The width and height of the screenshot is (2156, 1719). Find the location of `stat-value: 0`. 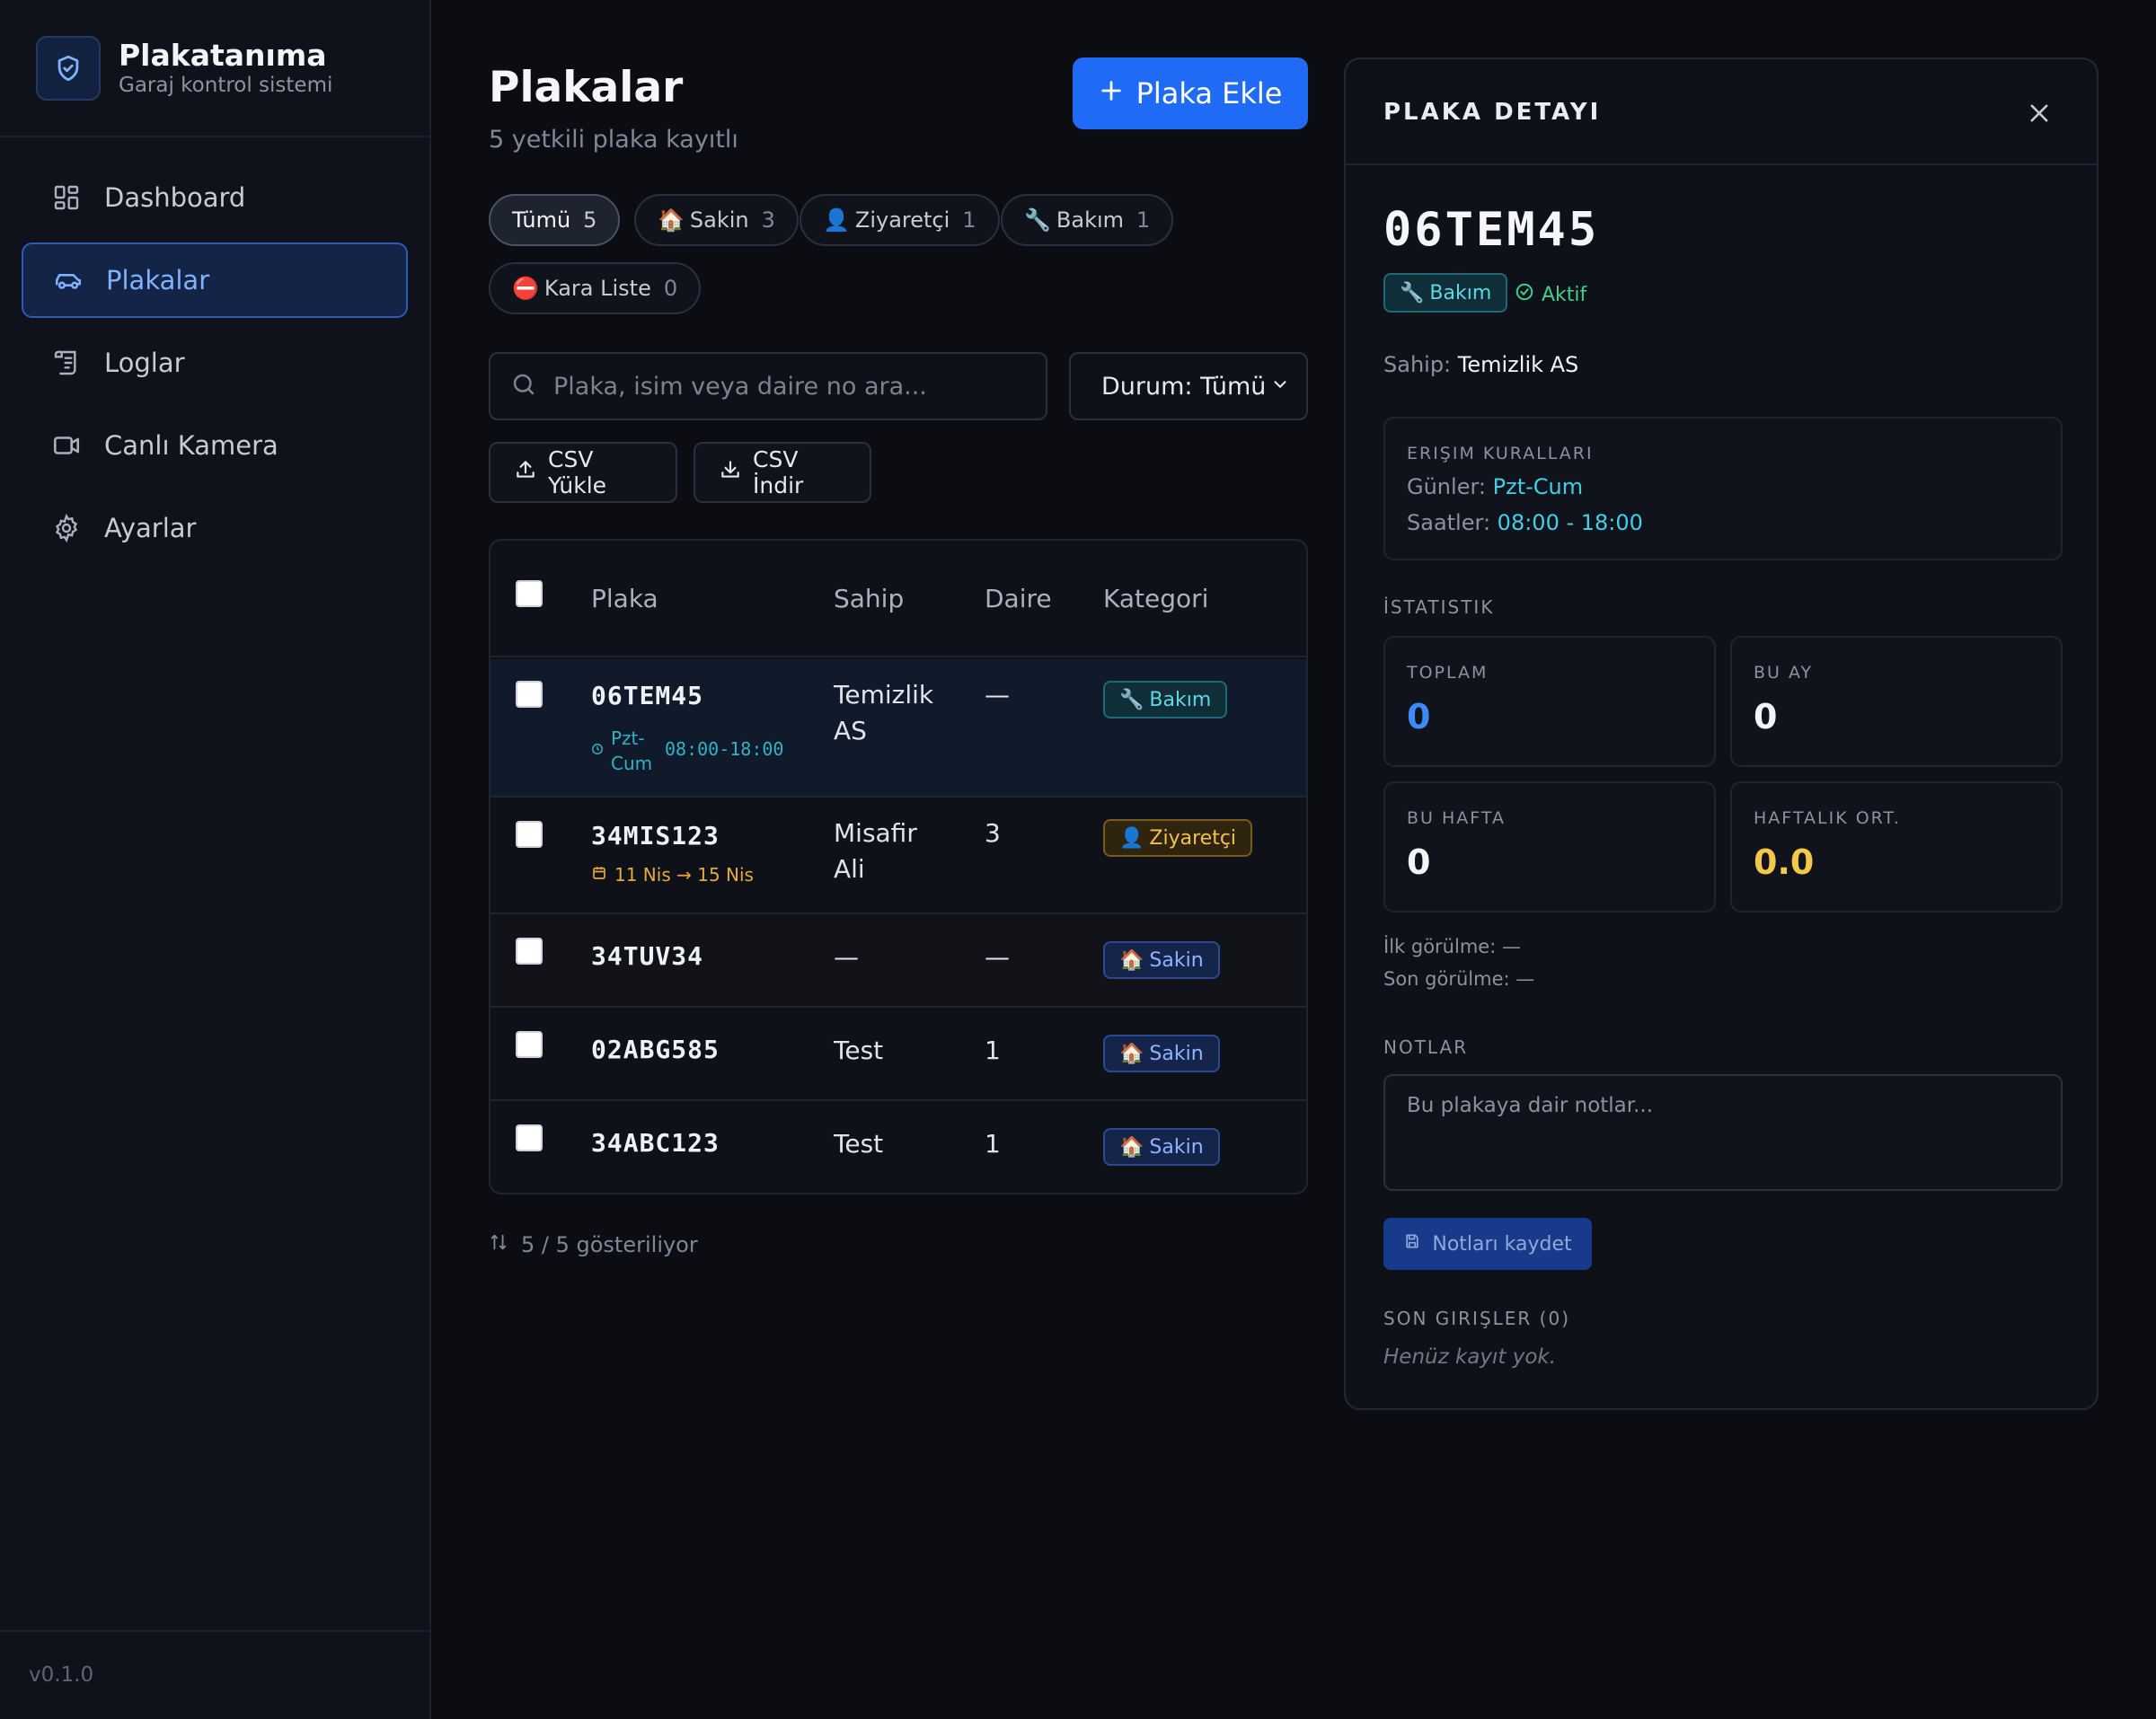

stat-value: 0 is located at coordinates (1419, 862).